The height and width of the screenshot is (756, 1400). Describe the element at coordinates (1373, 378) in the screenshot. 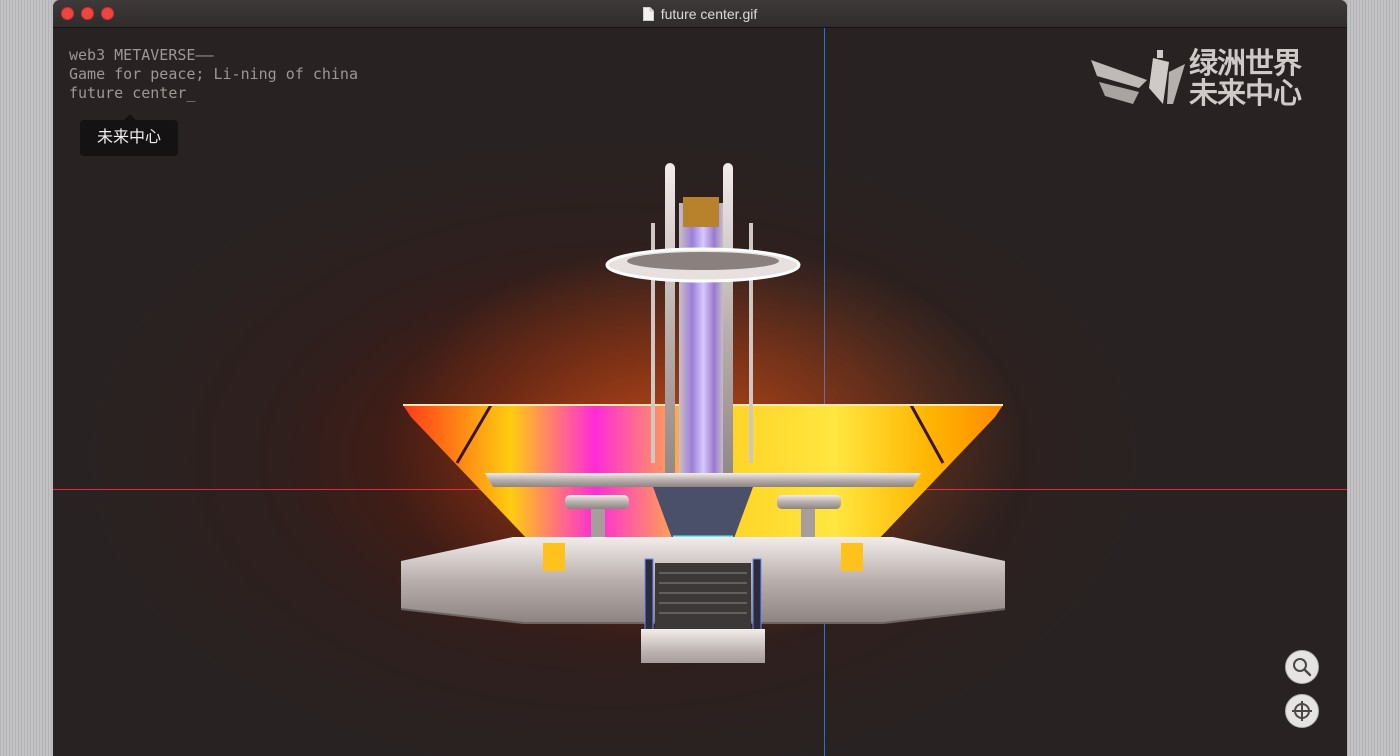

I see `desktop-right-edge` at that location.